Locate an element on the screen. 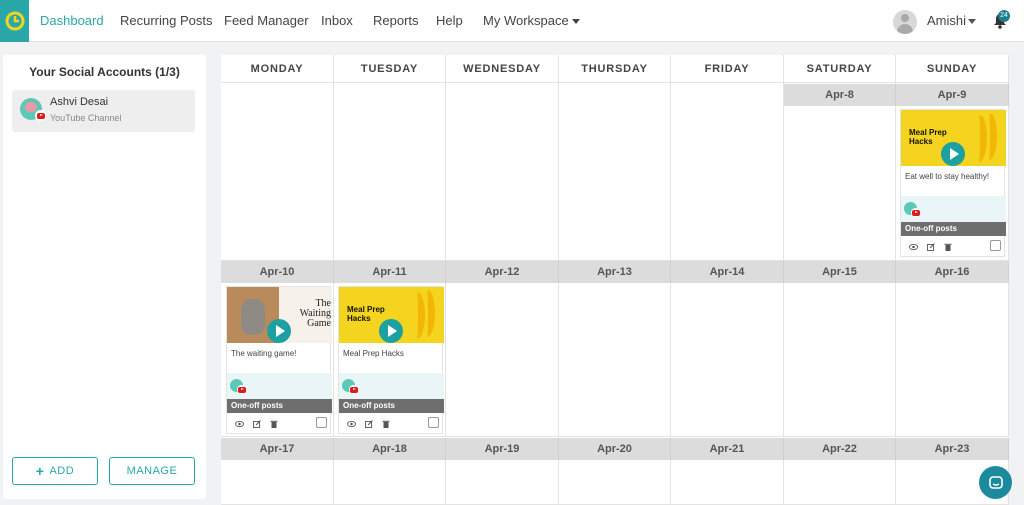 Image resolution: width=1024 pixels, height=505 pixels. nav-my-workspace: My Workspace is located at coordinates (531, 21).